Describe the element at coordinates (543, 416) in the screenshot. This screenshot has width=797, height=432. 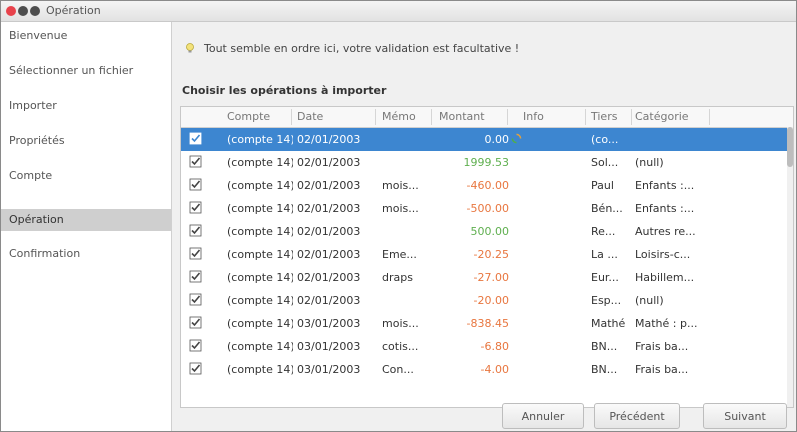
I see `cancel-button: Annuler` at that location.